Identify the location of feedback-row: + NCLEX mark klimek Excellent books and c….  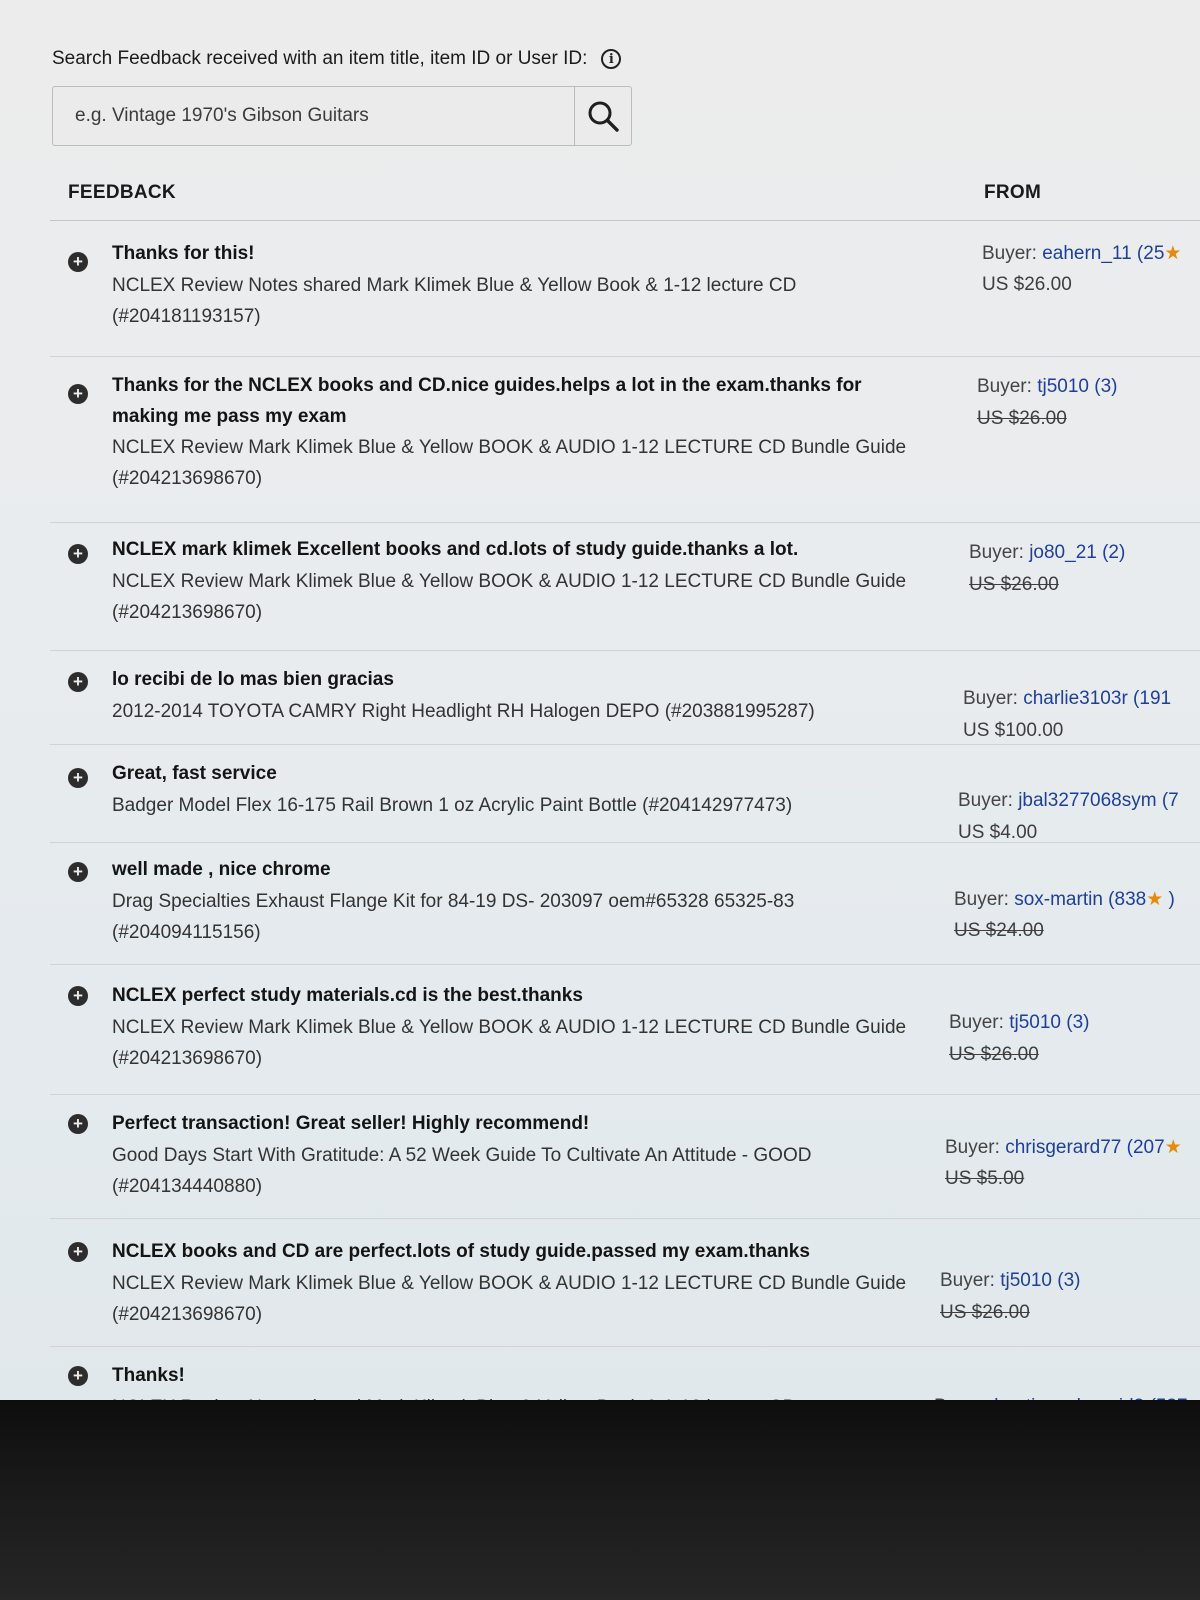
(600, 596).